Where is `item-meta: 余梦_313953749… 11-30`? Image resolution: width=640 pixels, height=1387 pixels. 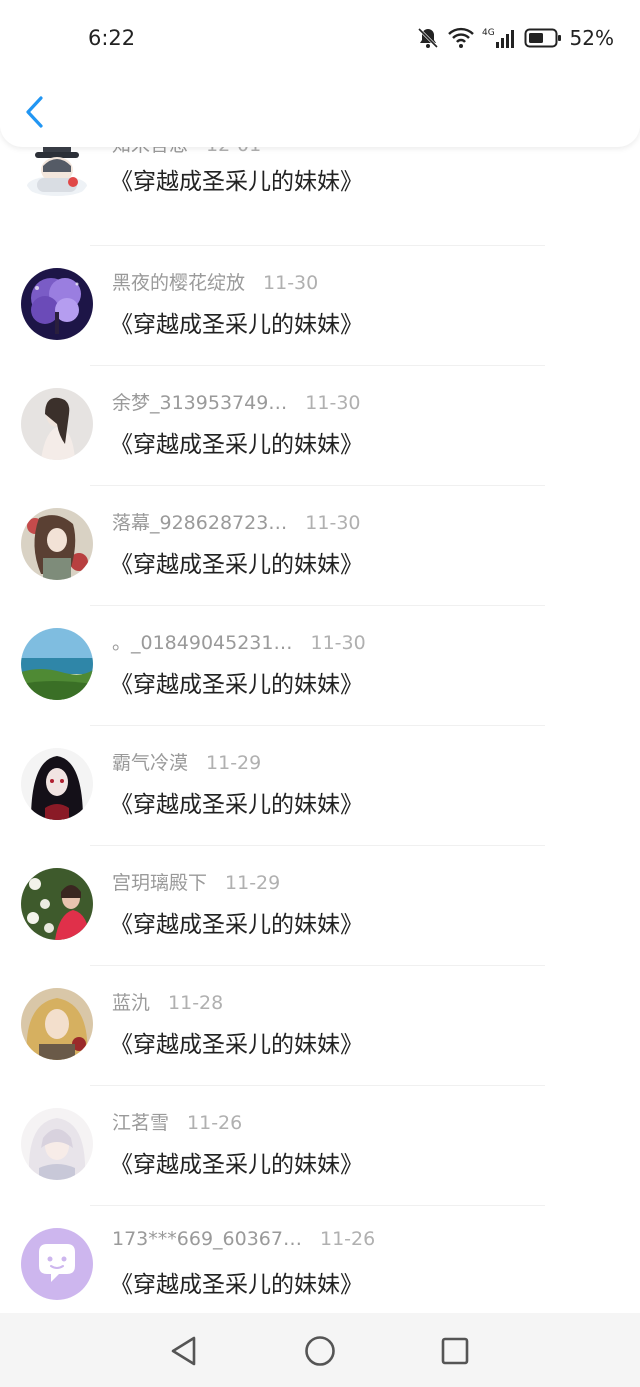 item-meta: 余梦_313953749… 11-30 is located at coordinates (236, 401).